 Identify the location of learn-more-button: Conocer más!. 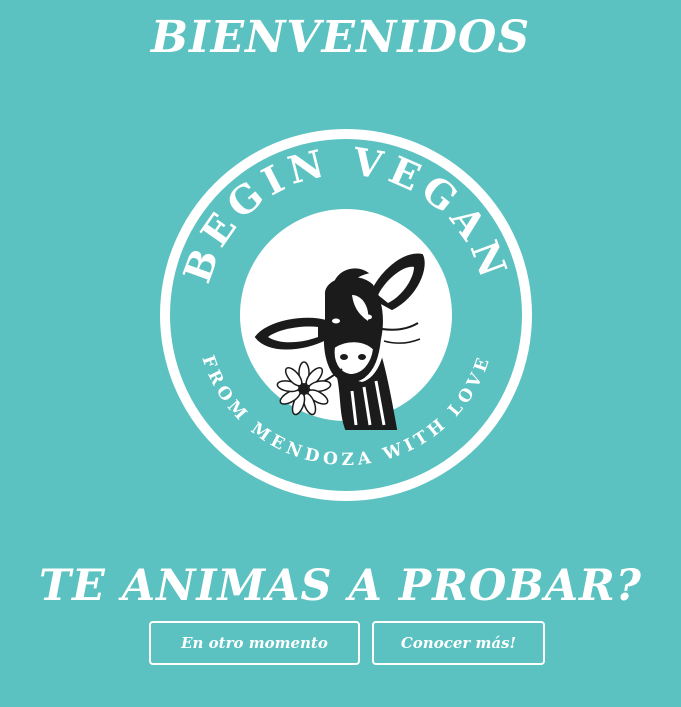
(458, 643).